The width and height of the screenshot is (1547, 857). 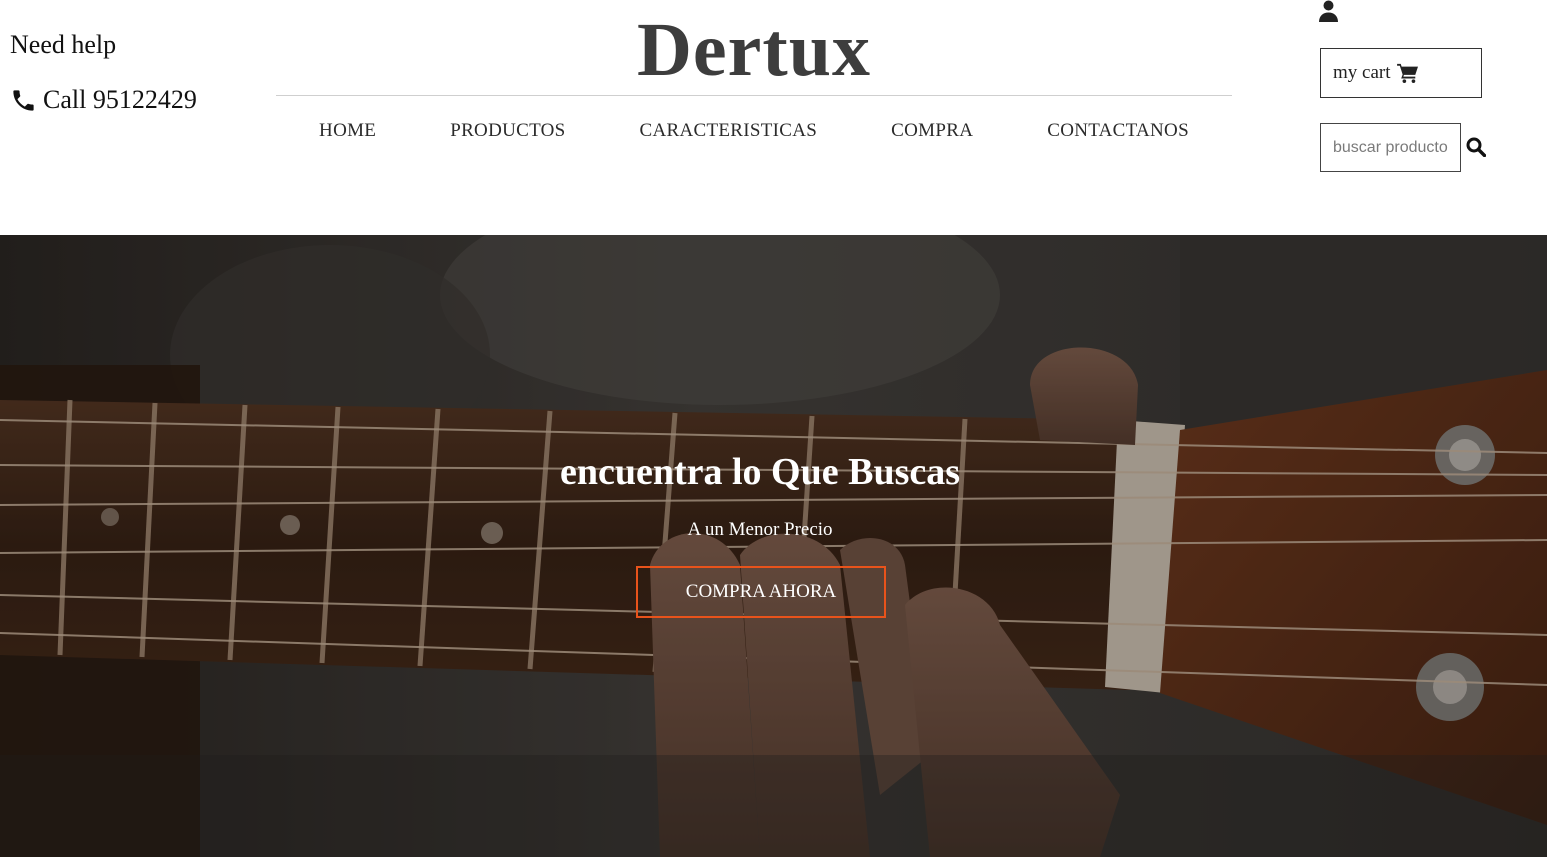 I want to click on nav-item-caracteristicas: CARACTERISTICAS, so click(x=729, y=131).